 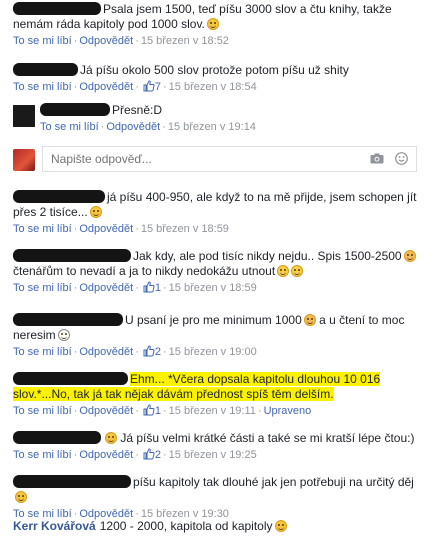 I want to click on commenter-name: Kerr Kovářová, so click(x=54, y=526).